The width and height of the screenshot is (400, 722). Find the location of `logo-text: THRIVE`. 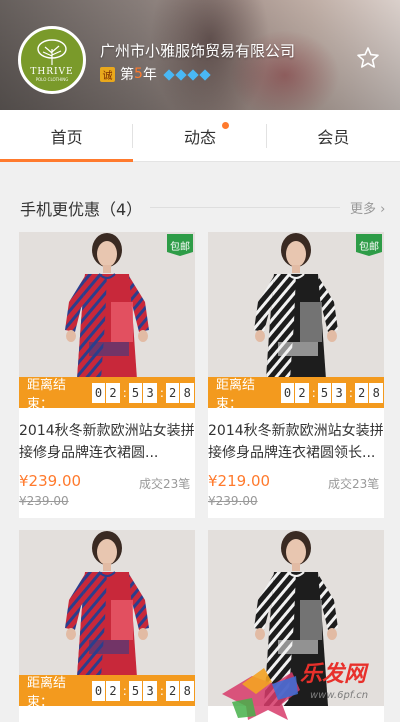

logo-text: THRIVE is located at coordinates (52, 71).